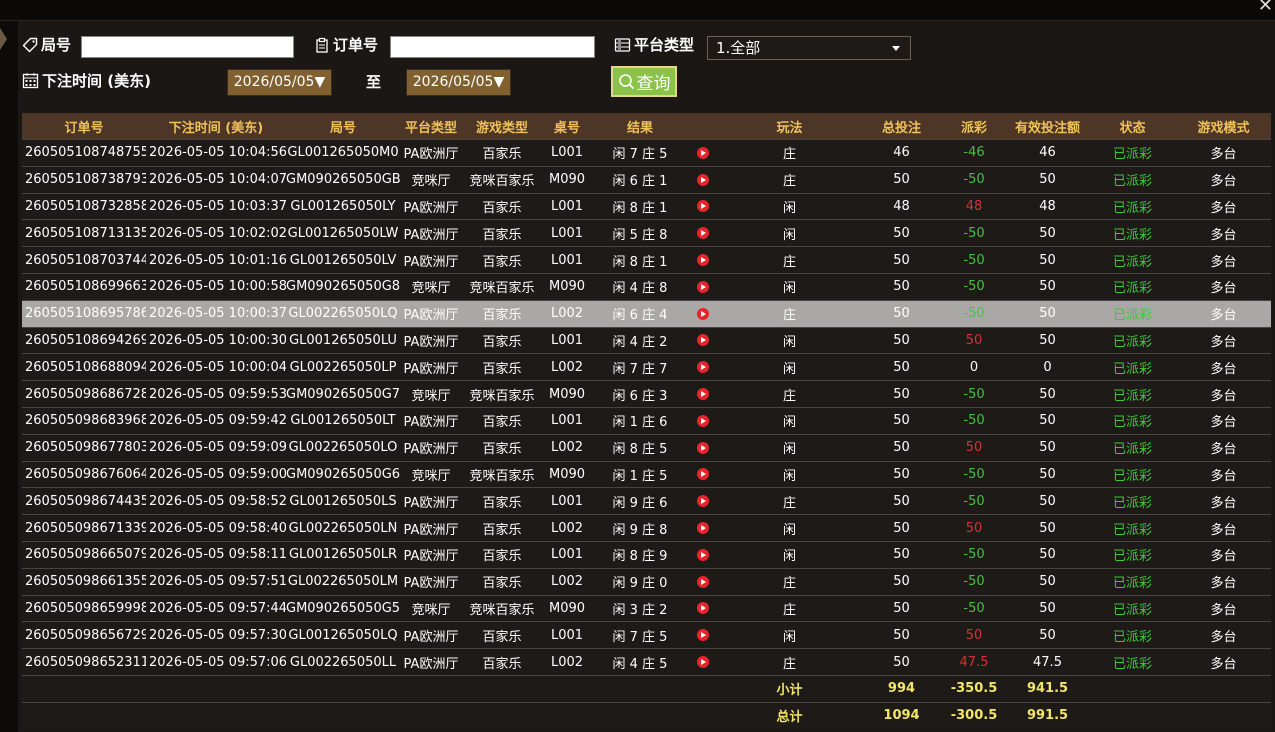 The height and width of the screenshot is (732, 1275). Describe the element at coordinates (1047, 126) in the screenshot. I see `col-valid-bet: 有效投注额` at that location.